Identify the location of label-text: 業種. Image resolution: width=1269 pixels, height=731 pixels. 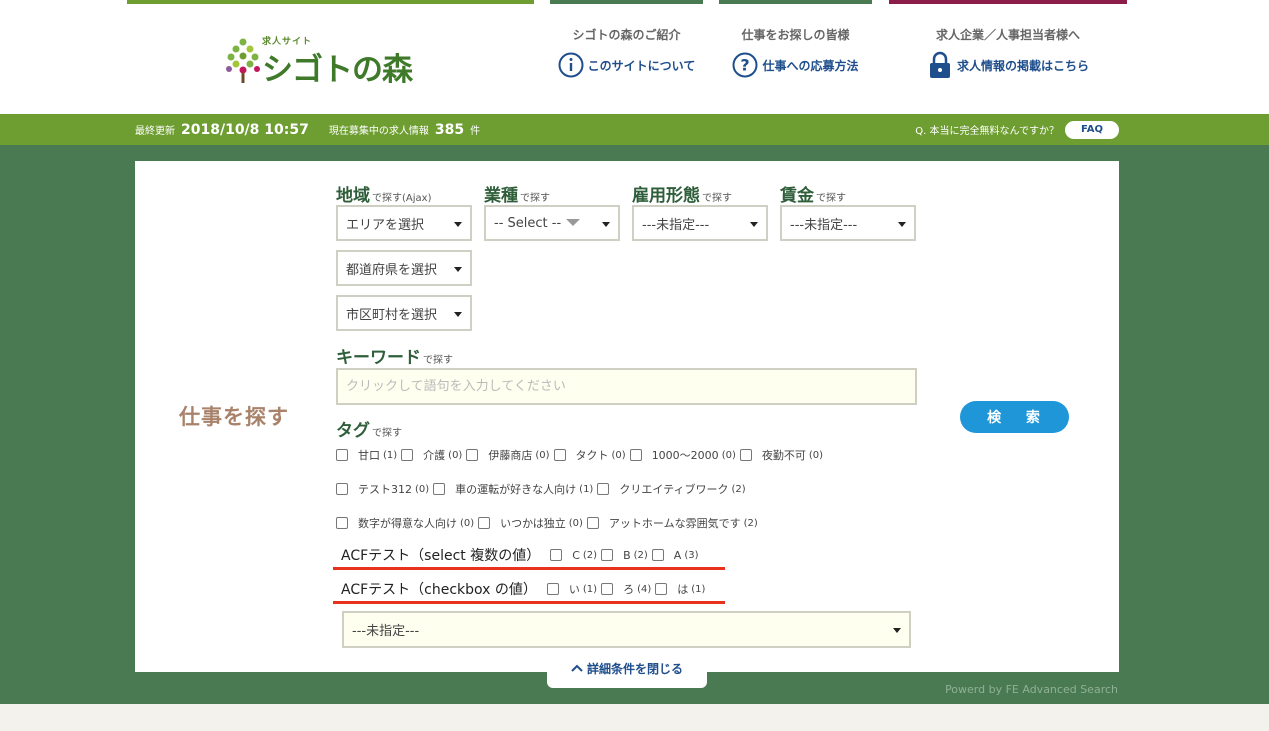
(501, 196).